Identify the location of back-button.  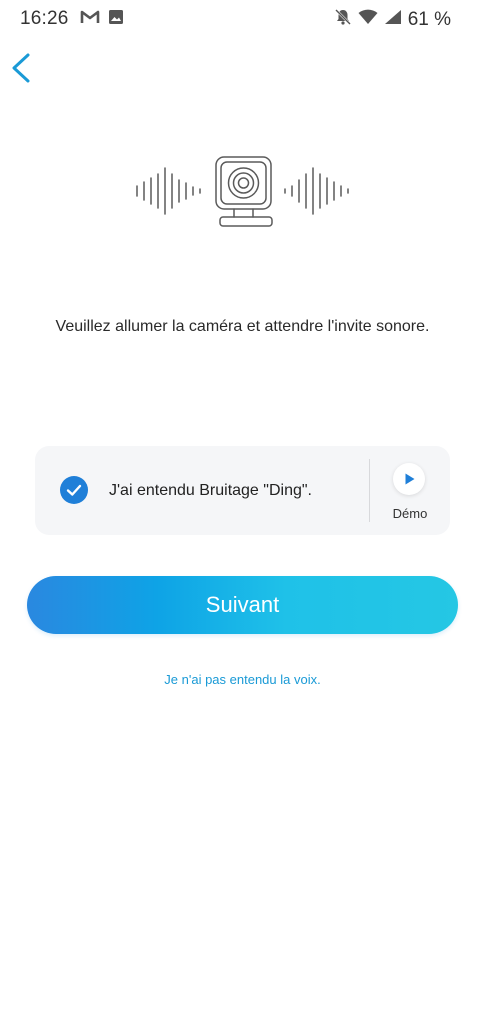
(23, 68).